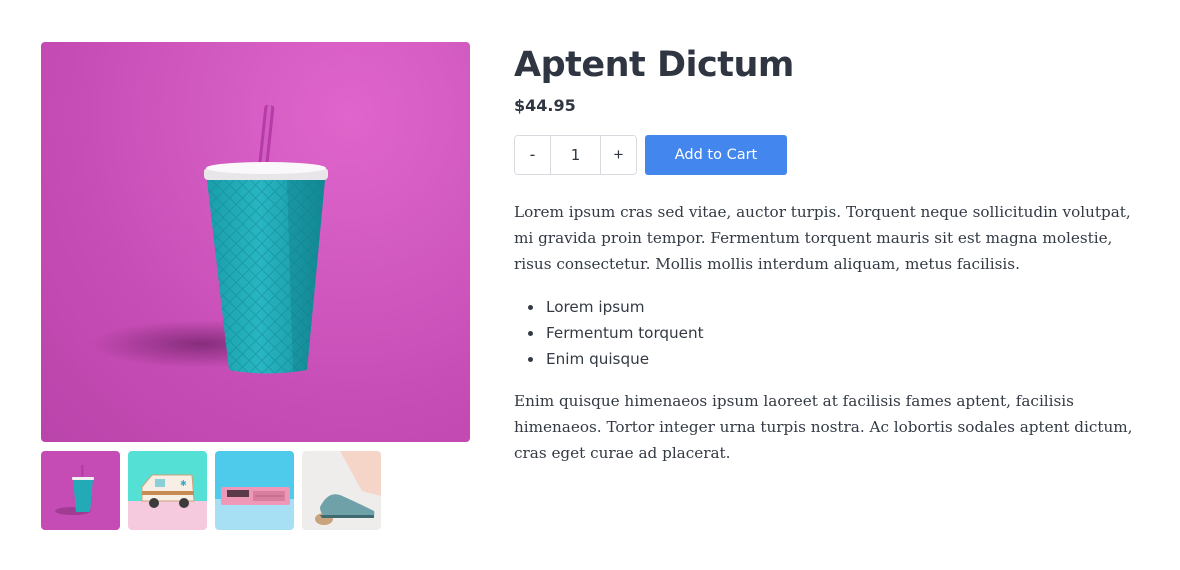  What do you see at coordinates (625, 333) in the screenshot?
I see `feature-label: Fermentum torquent` at bounding box center [625, 333].